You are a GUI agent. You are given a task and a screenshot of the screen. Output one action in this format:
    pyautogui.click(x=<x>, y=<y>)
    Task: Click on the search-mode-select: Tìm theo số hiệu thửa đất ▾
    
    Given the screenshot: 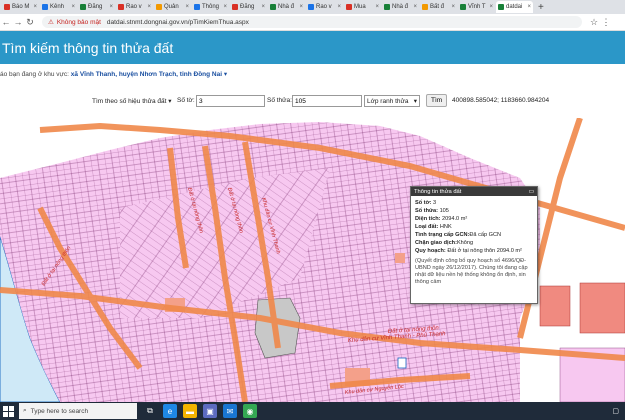 What is the action you would take?
    pyautogui.click(x=132, y=101)
    